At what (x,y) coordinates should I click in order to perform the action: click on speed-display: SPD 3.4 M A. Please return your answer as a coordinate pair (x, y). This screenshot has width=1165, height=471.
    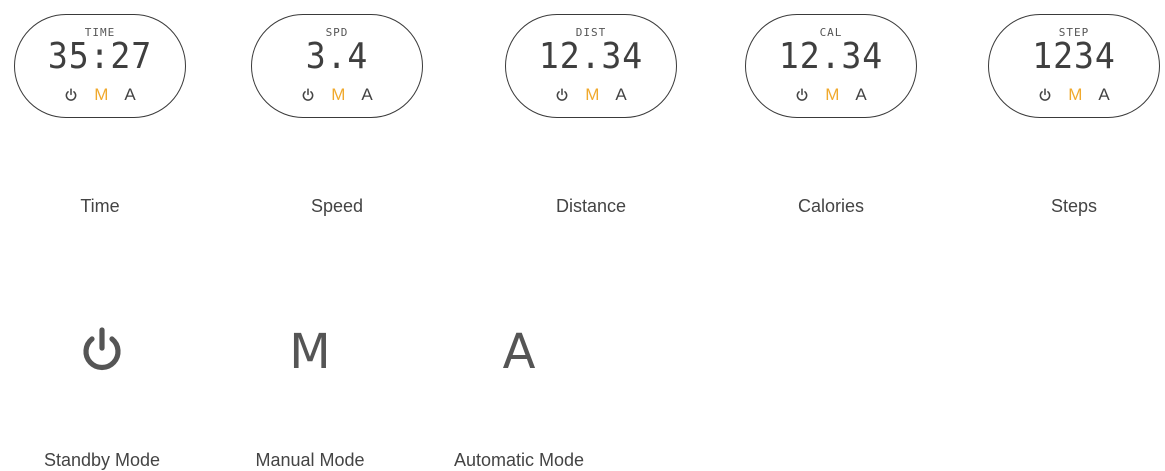
    Looking at the image, I should click on (337, 66).